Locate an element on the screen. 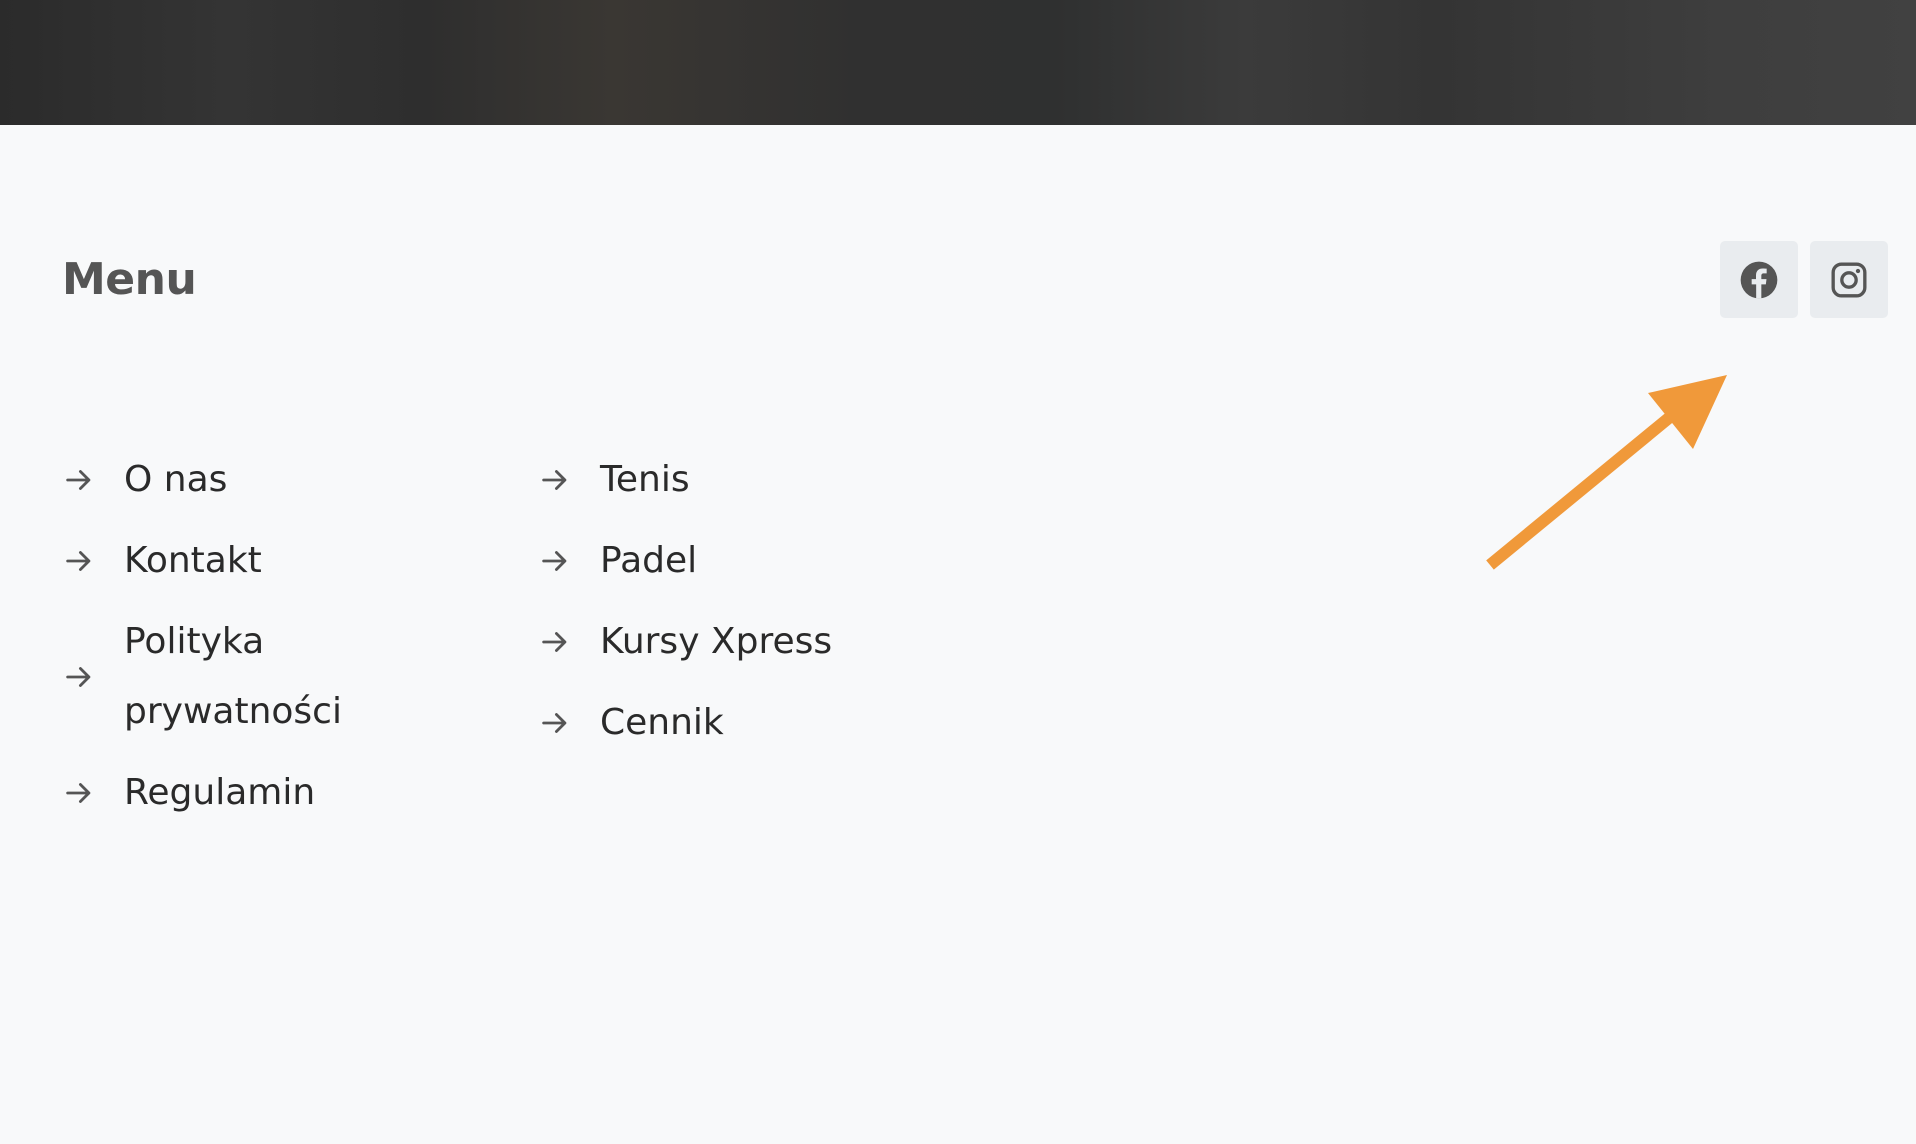 The width and height of the screenshot is (1916, 1144). instagram-button is located at coordinates (1849, 279).